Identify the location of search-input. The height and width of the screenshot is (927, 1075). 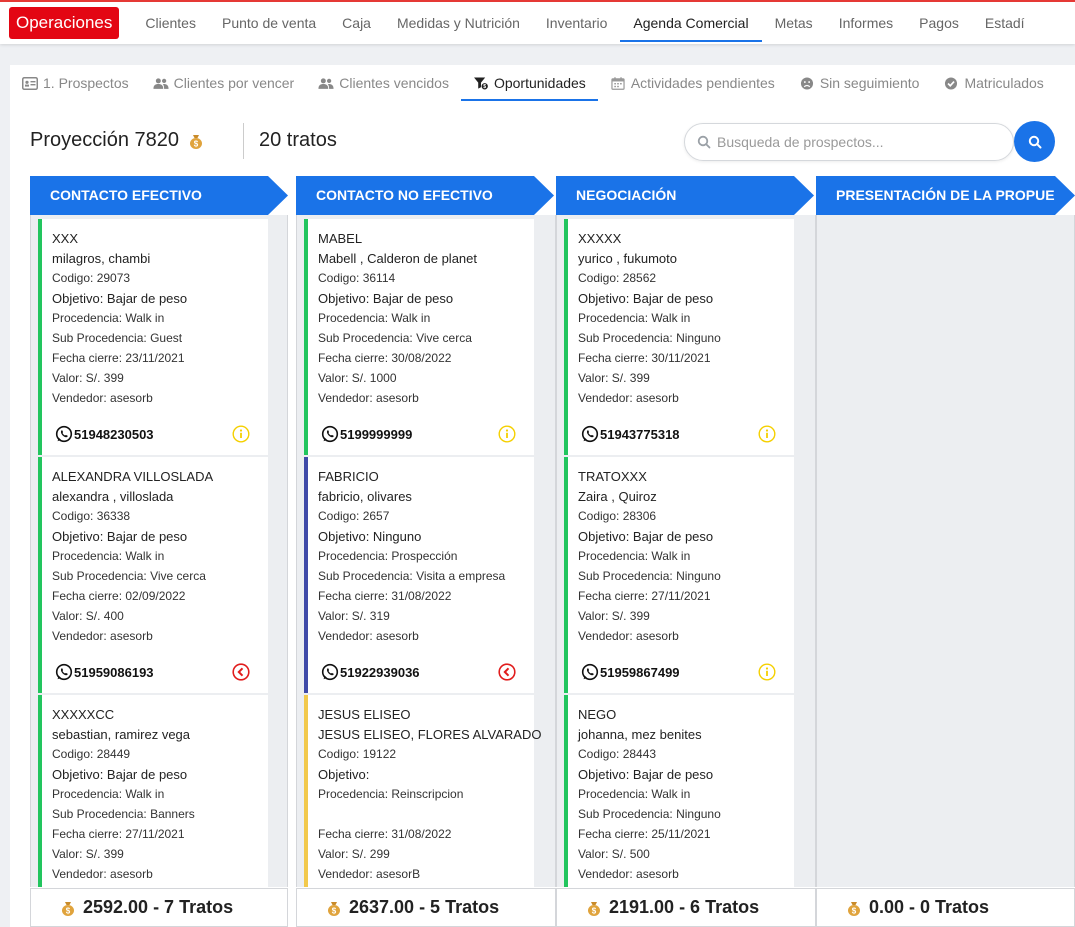
(857, 142).